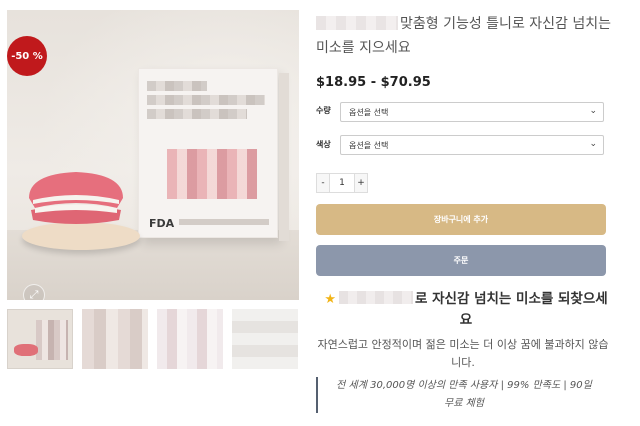  I want to click on product-title: 맞춤형 기능성 틀니로 자신감 넘치는 미소를 지으세요, so click(463, 36).